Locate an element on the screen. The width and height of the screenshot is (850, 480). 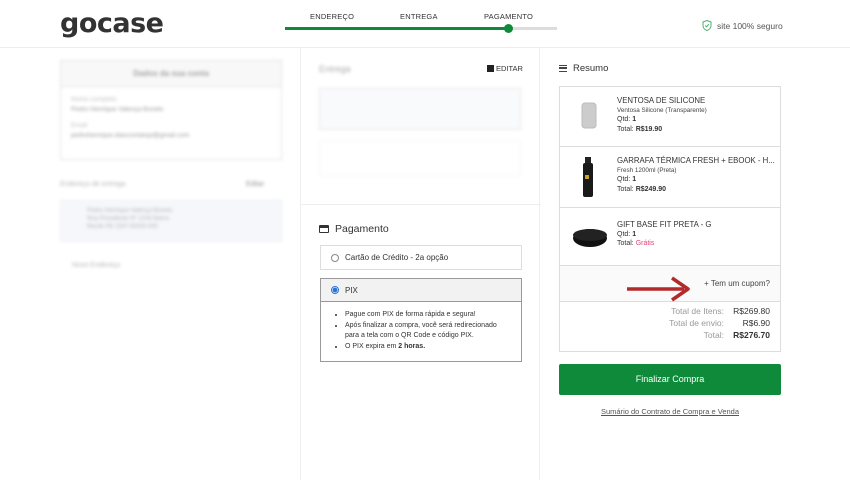
delivery-edit-link: Editar is located at coordinates (255, 184).